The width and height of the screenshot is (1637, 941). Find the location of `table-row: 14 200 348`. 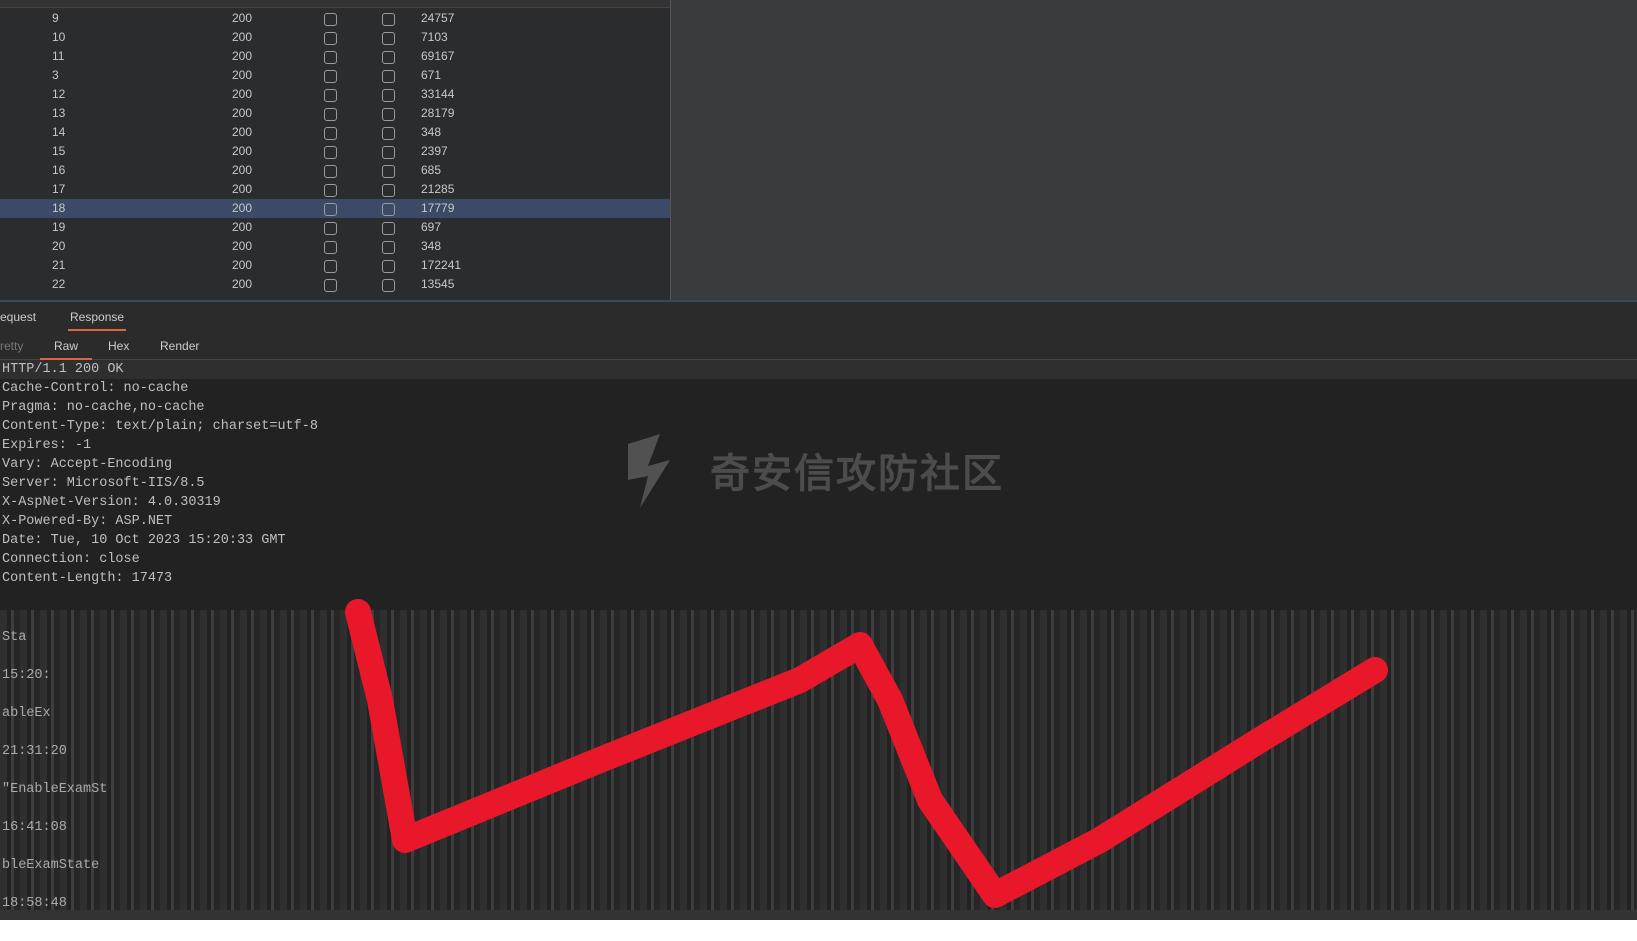

table-row: 14 200 348 is located at coordinates (335, 132).